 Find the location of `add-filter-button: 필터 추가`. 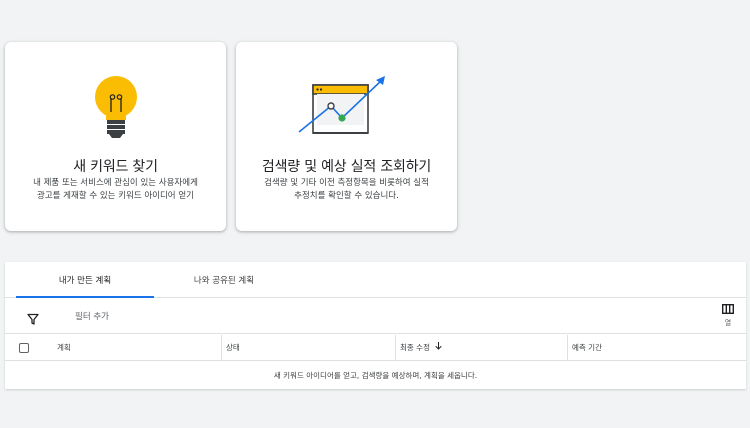

add-filter-button: 필터 추가 is located at coordinates (92, 316).